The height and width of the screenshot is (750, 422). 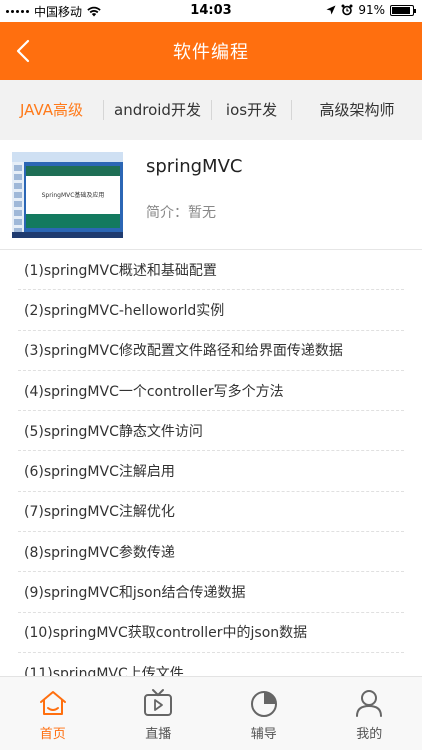 I want to click on tab-label: 高级架构师, so click(x=357, y=110).